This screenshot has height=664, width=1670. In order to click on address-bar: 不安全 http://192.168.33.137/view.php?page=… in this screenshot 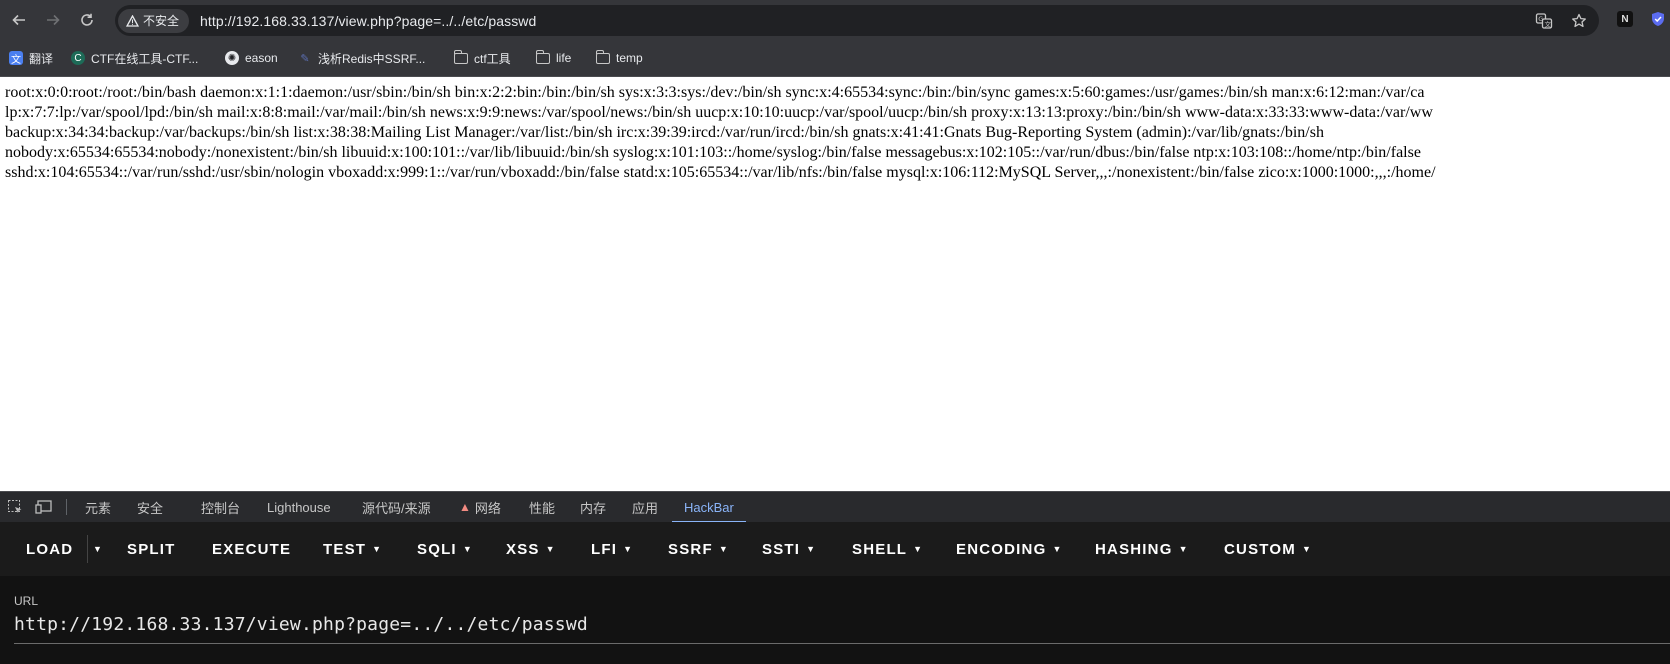, I will do `click(857, 20)`.